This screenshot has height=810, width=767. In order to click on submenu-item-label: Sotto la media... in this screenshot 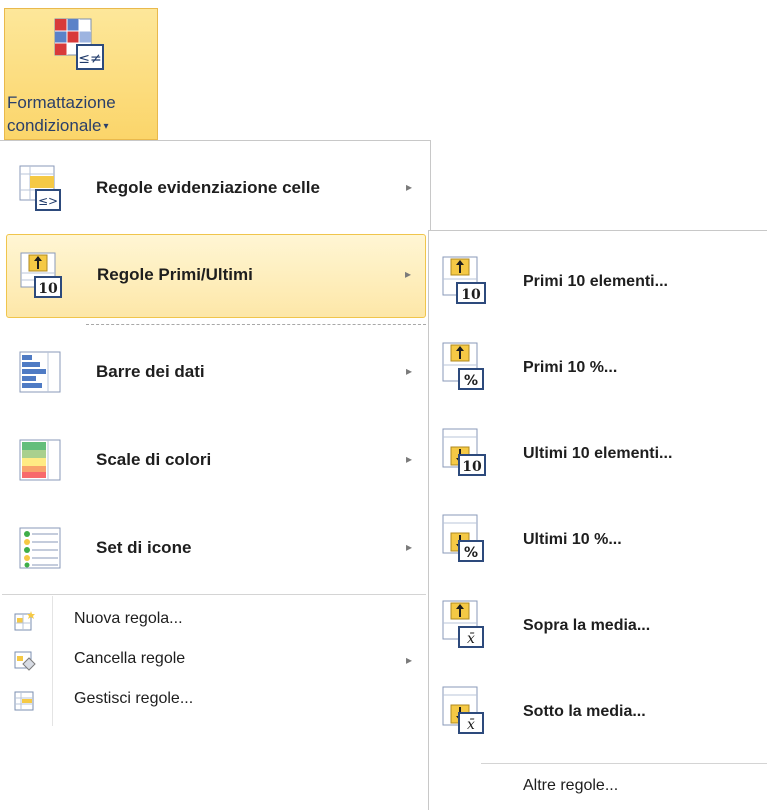, I will do `click(584, 711)`.